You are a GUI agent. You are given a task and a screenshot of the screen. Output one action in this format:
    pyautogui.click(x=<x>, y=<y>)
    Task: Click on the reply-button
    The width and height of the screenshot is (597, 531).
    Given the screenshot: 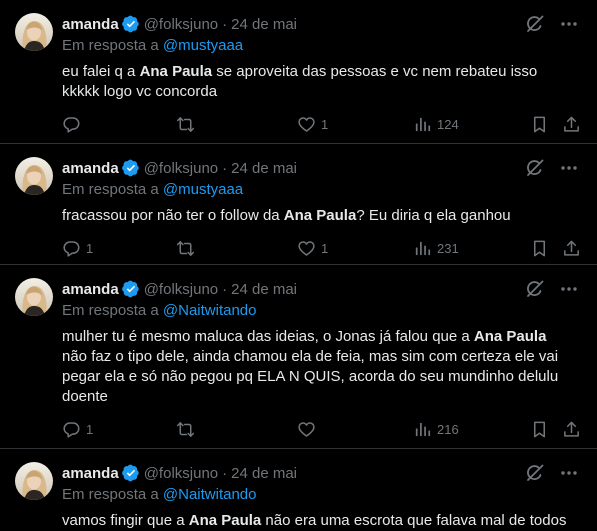 What is the action you would take?
    pyautogui.click(x=74, y=124)
    